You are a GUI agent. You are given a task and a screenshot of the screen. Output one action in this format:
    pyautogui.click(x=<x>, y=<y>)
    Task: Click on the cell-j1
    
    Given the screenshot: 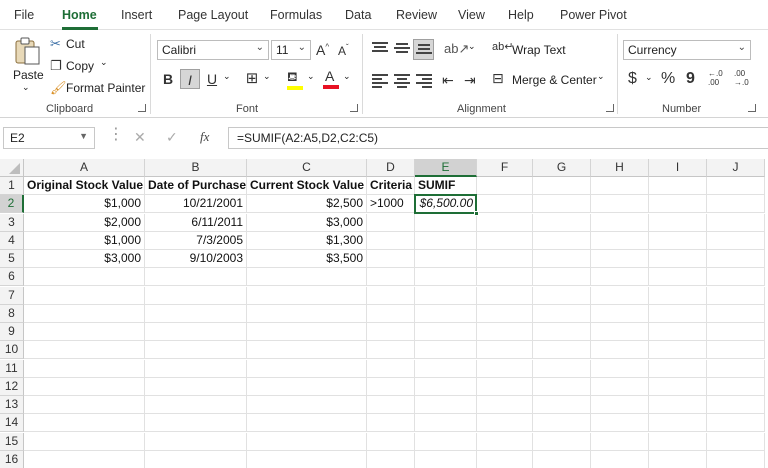 What is the action you would take?
    pyautogui.click(x=736, y=186)
    